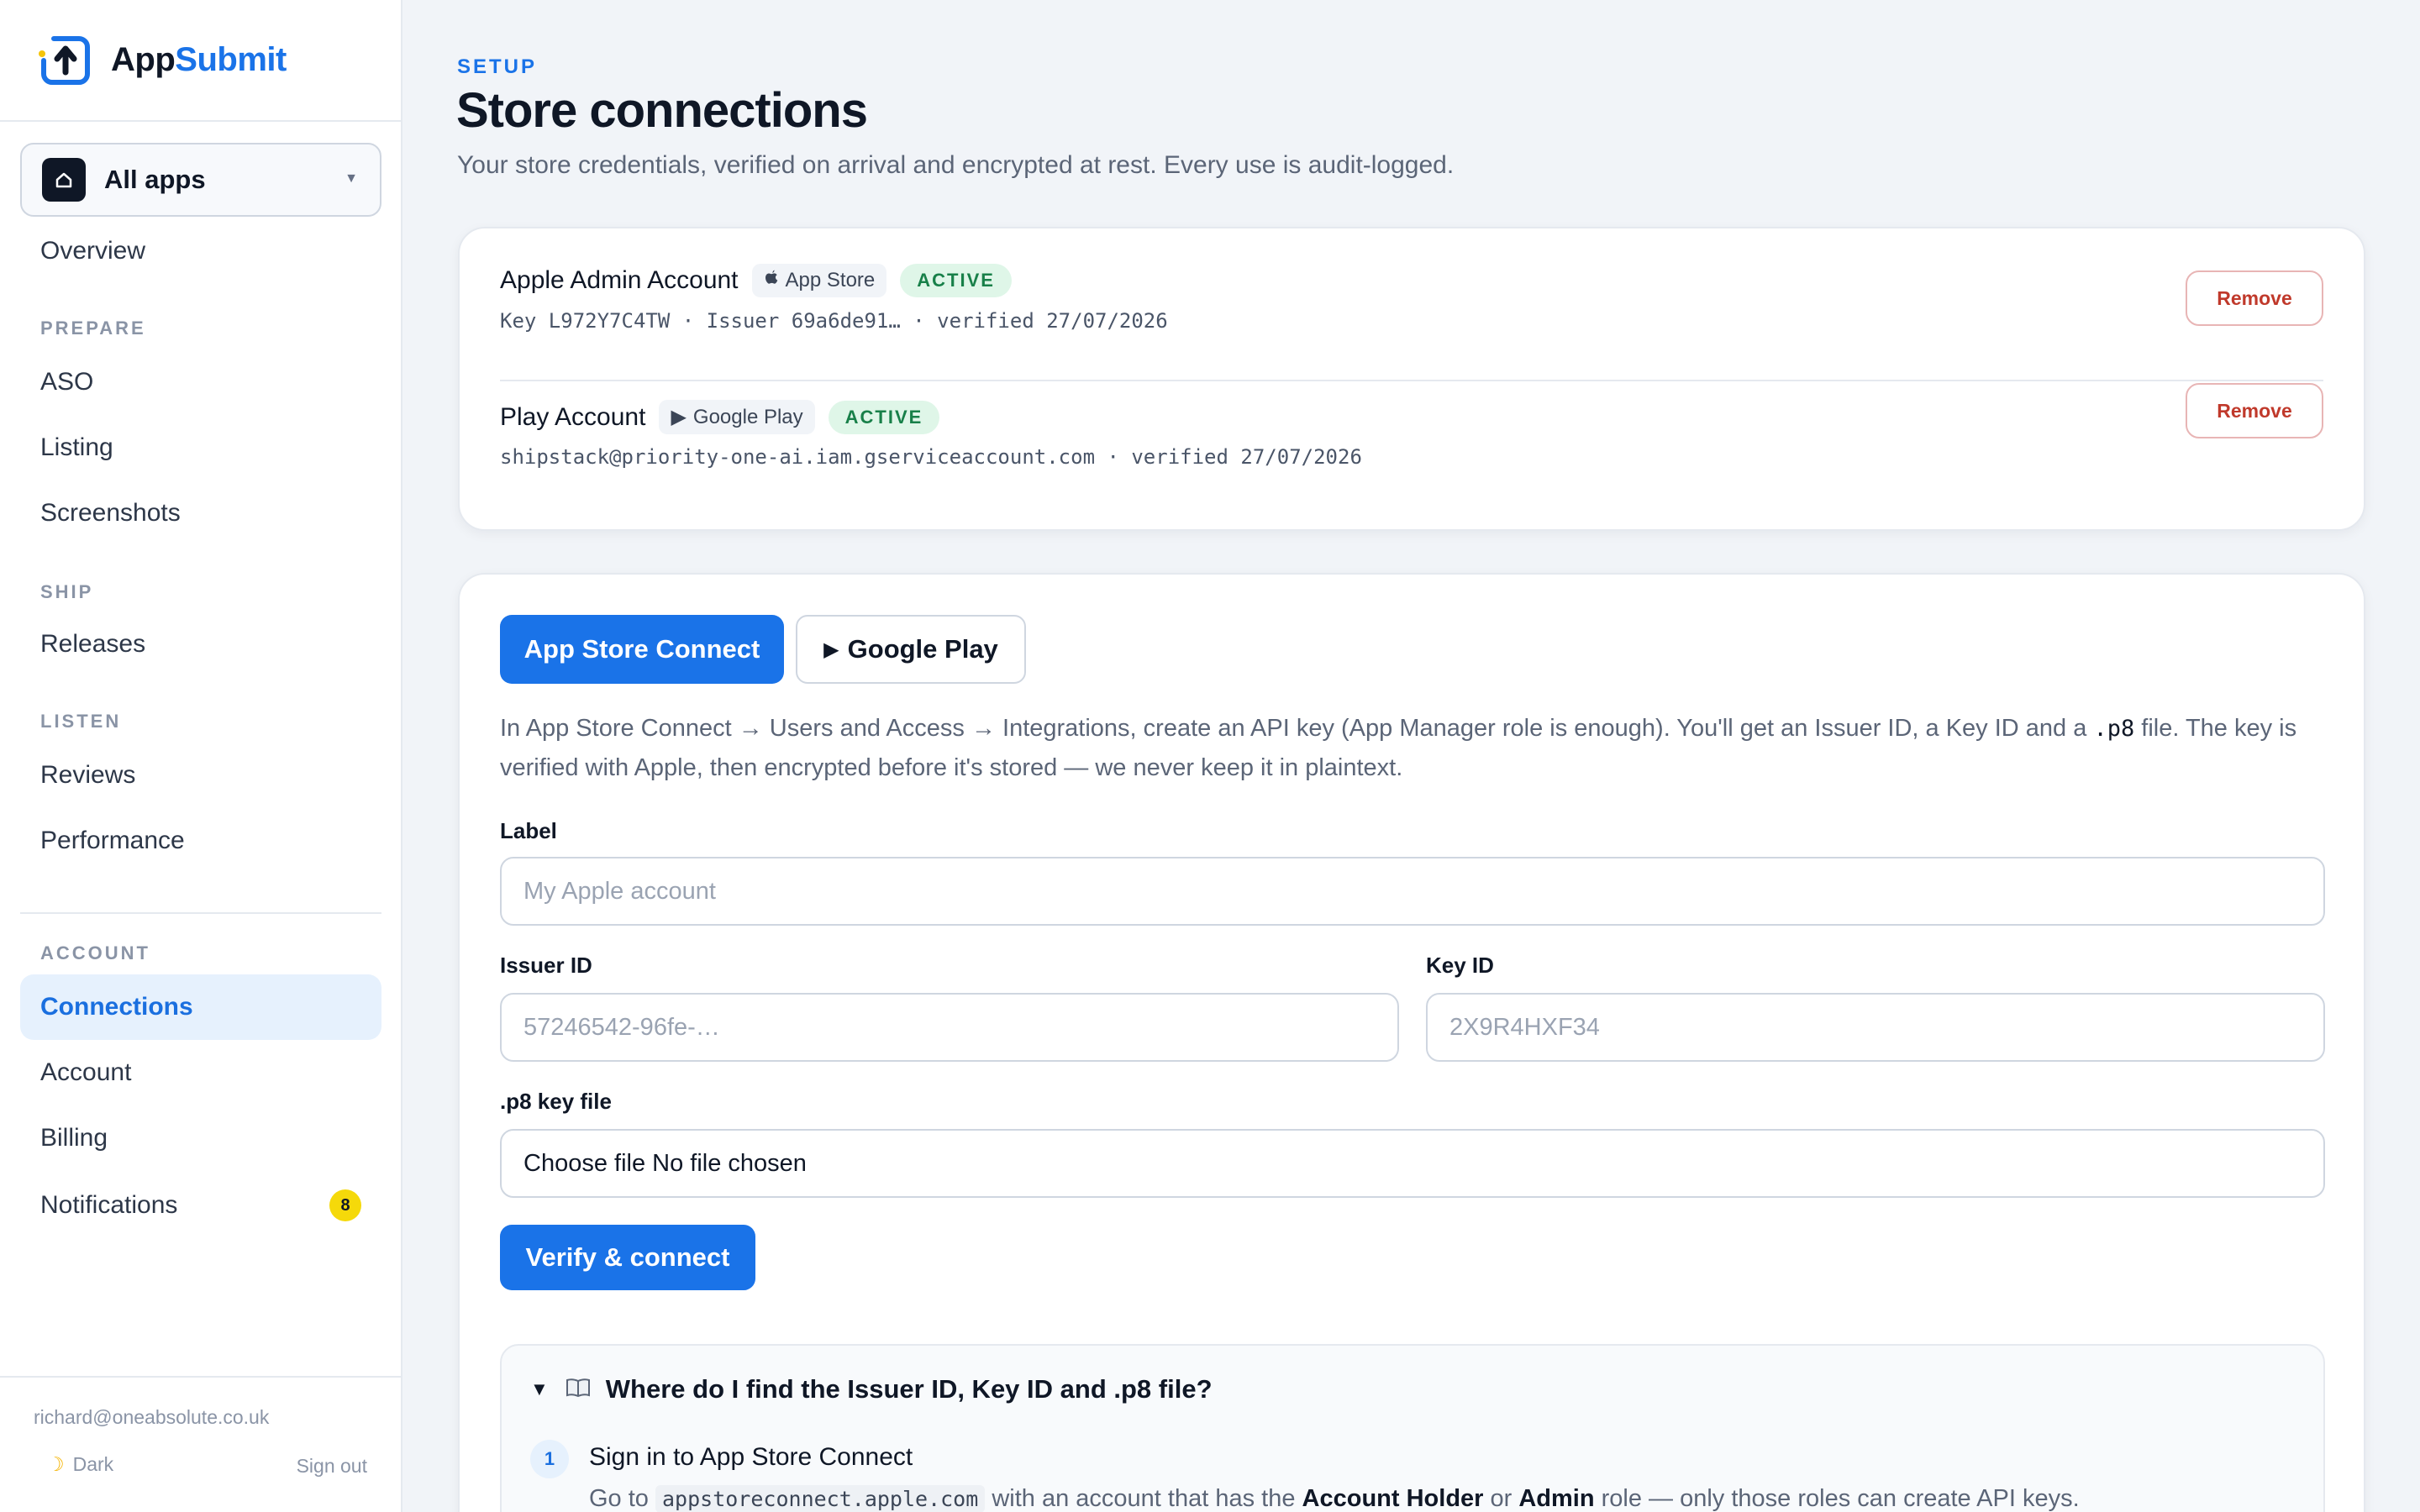 This screenshot has height=1512, width=2420. Describe the element at coordinates (152, 1417) in the screenshot. I see `user-email: richard@oneabsolute.co.uk` at that location.